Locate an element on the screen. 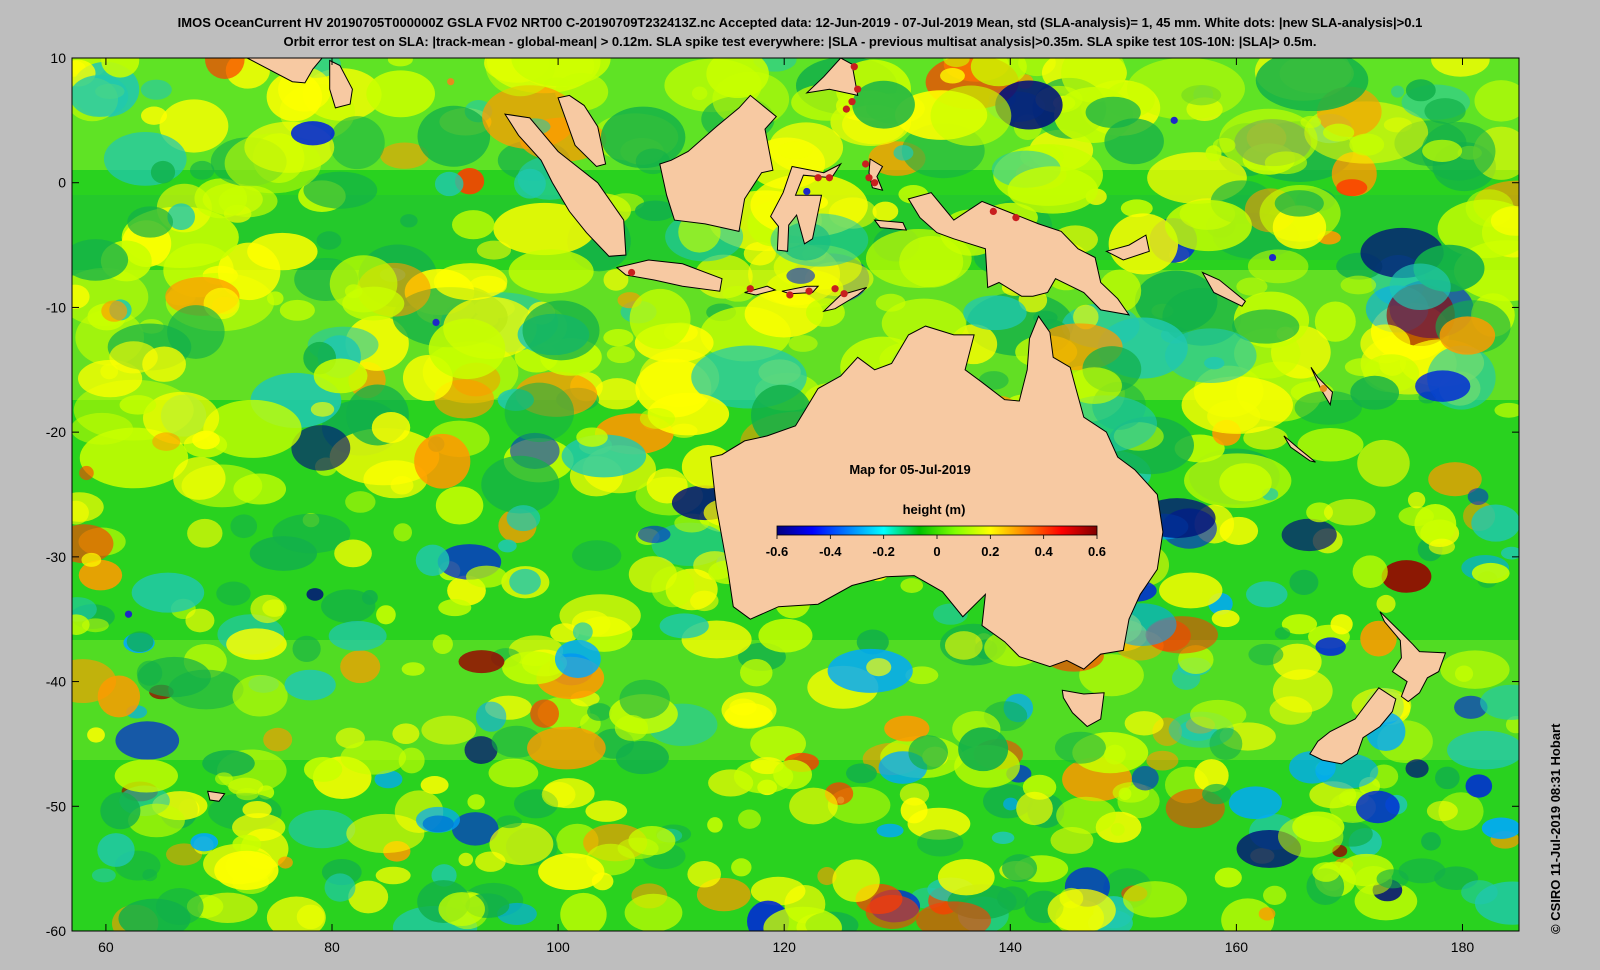 This screenshot has width=1600, height=970. colorbar-tick-label: -0.2 is located at coordinates (883, 551).